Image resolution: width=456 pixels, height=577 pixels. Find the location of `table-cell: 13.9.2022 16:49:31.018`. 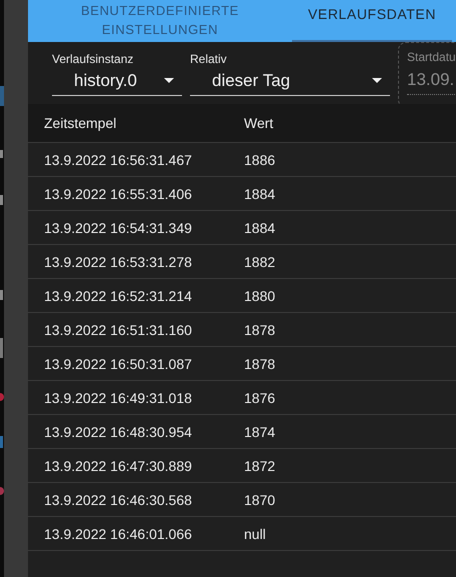

table-cell: 13.9.2022 16:49:31.018 is located at coordinates (128, 397).